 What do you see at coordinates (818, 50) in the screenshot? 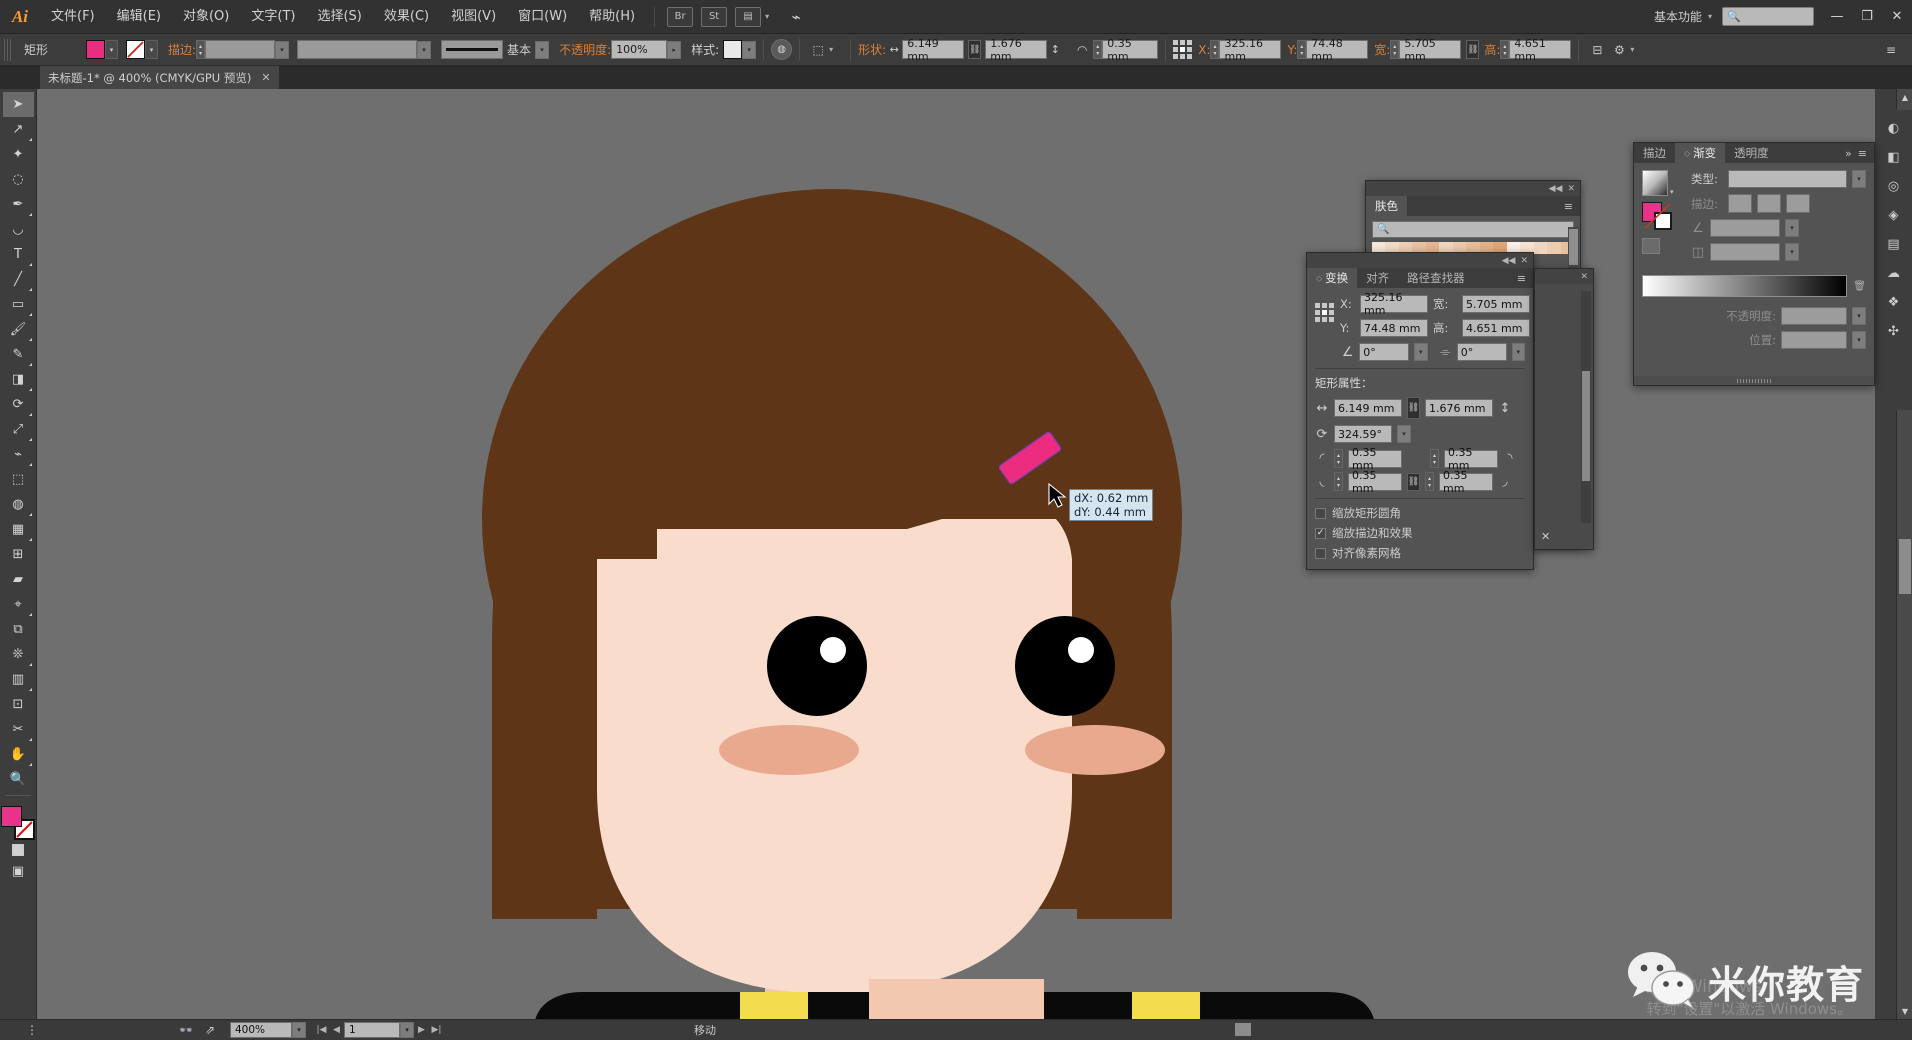
I see `transform-effects-icon: ⬚` at bounding box center [818, 50].